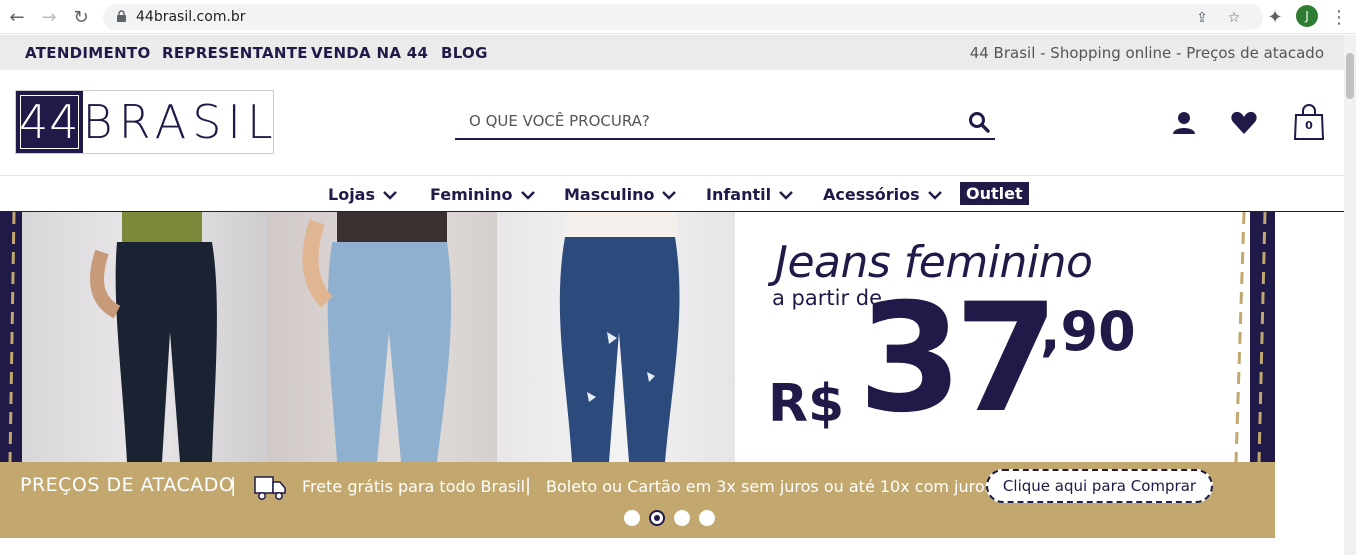  Describe the element at coordinates (683, 17) in the screenshot. I see `address-bar: 44brasil.com.br ⇪ ☆` at that location.